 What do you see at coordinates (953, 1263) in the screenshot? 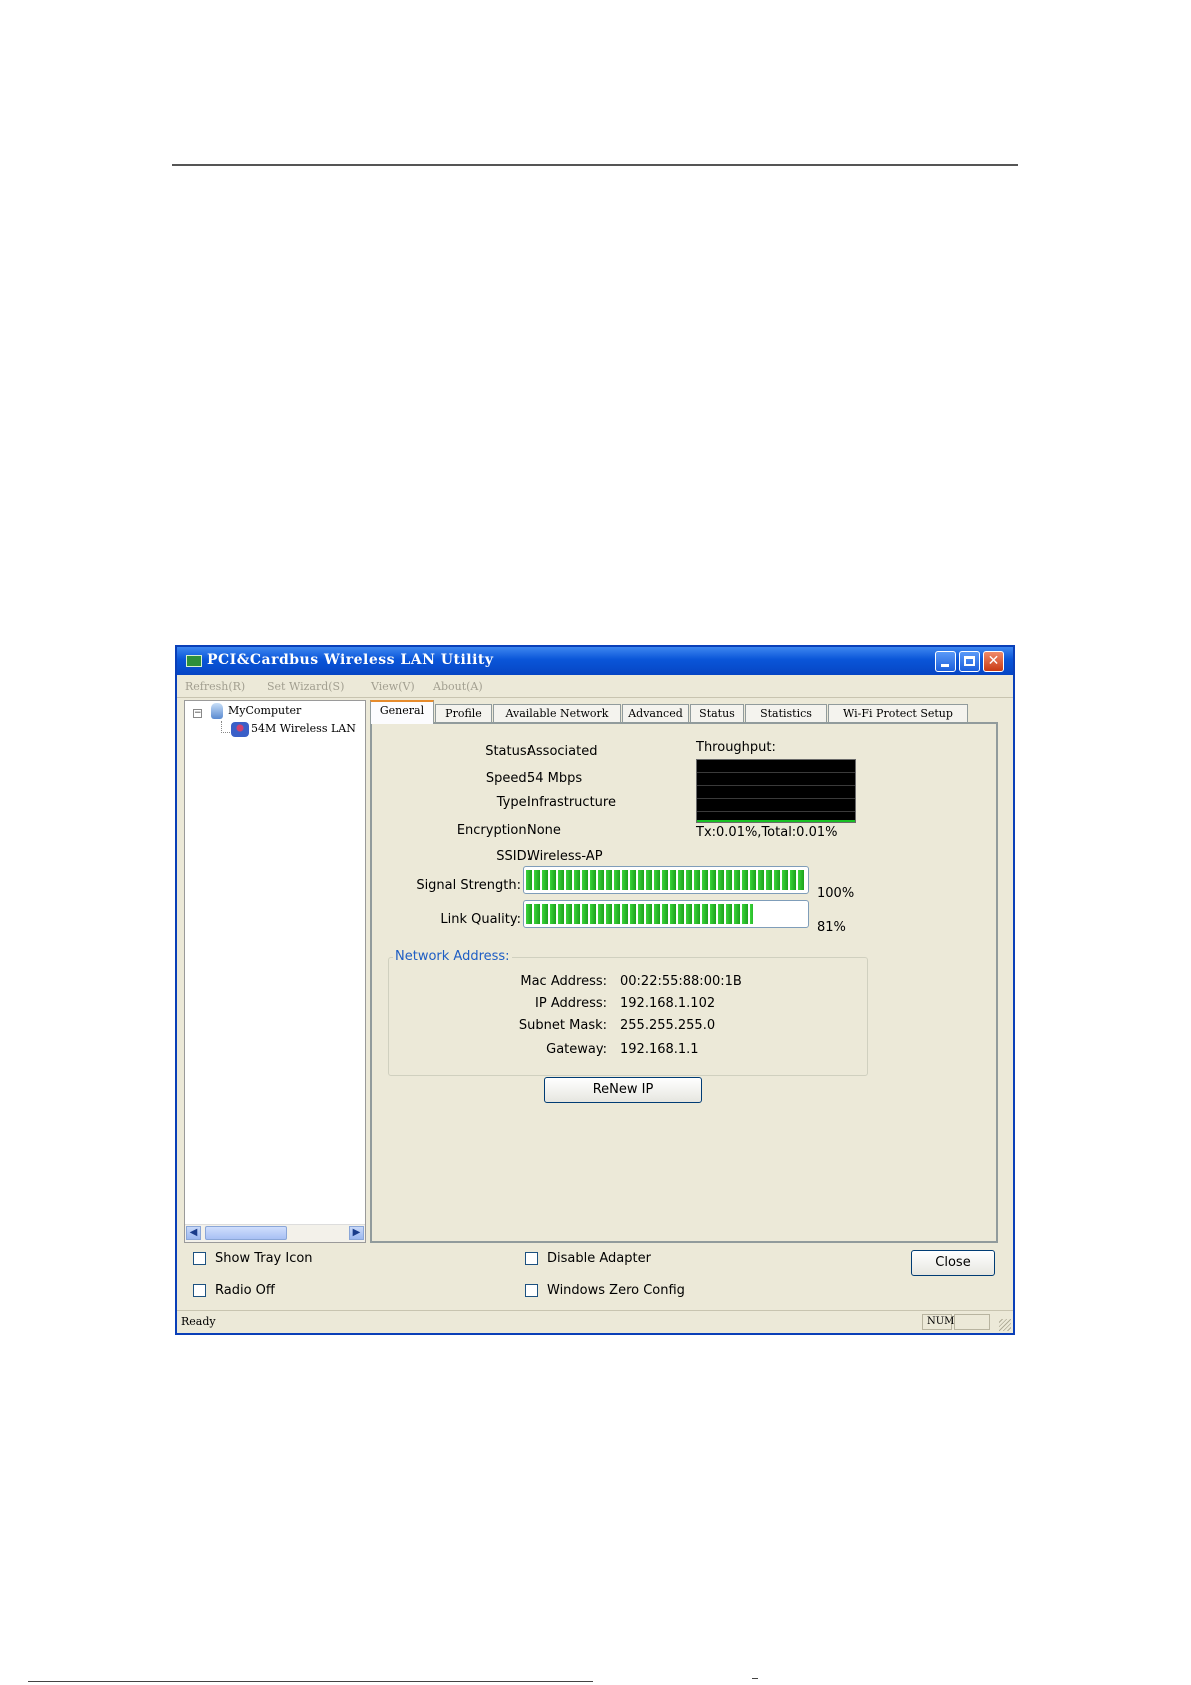
I see `close-button: Close` at bounding box center [953, 1263].